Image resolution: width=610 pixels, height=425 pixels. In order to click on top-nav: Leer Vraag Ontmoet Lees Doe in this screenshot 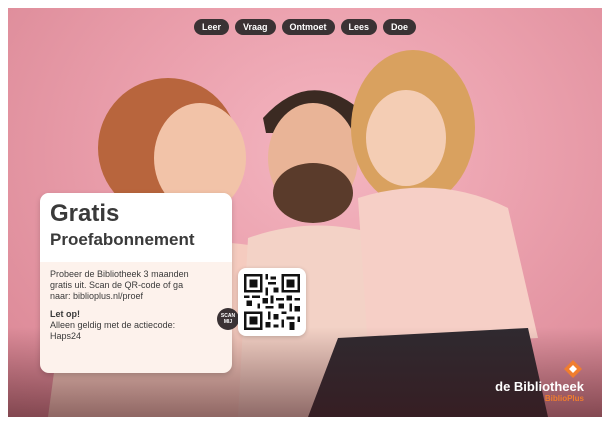, I will do `click(305, 27)`.